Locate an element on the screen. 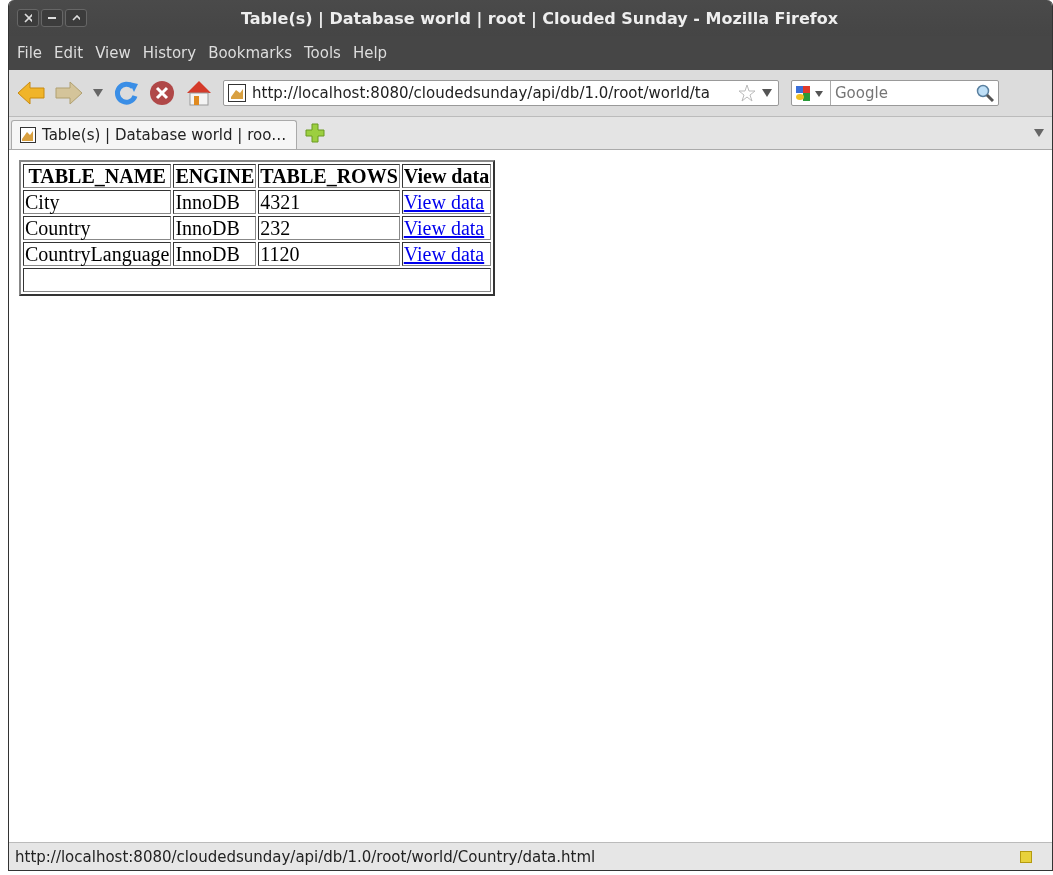 Image resolution: width=1053 pixels, height=875 pixels. minimize-button is located at coordinates (52, 18).